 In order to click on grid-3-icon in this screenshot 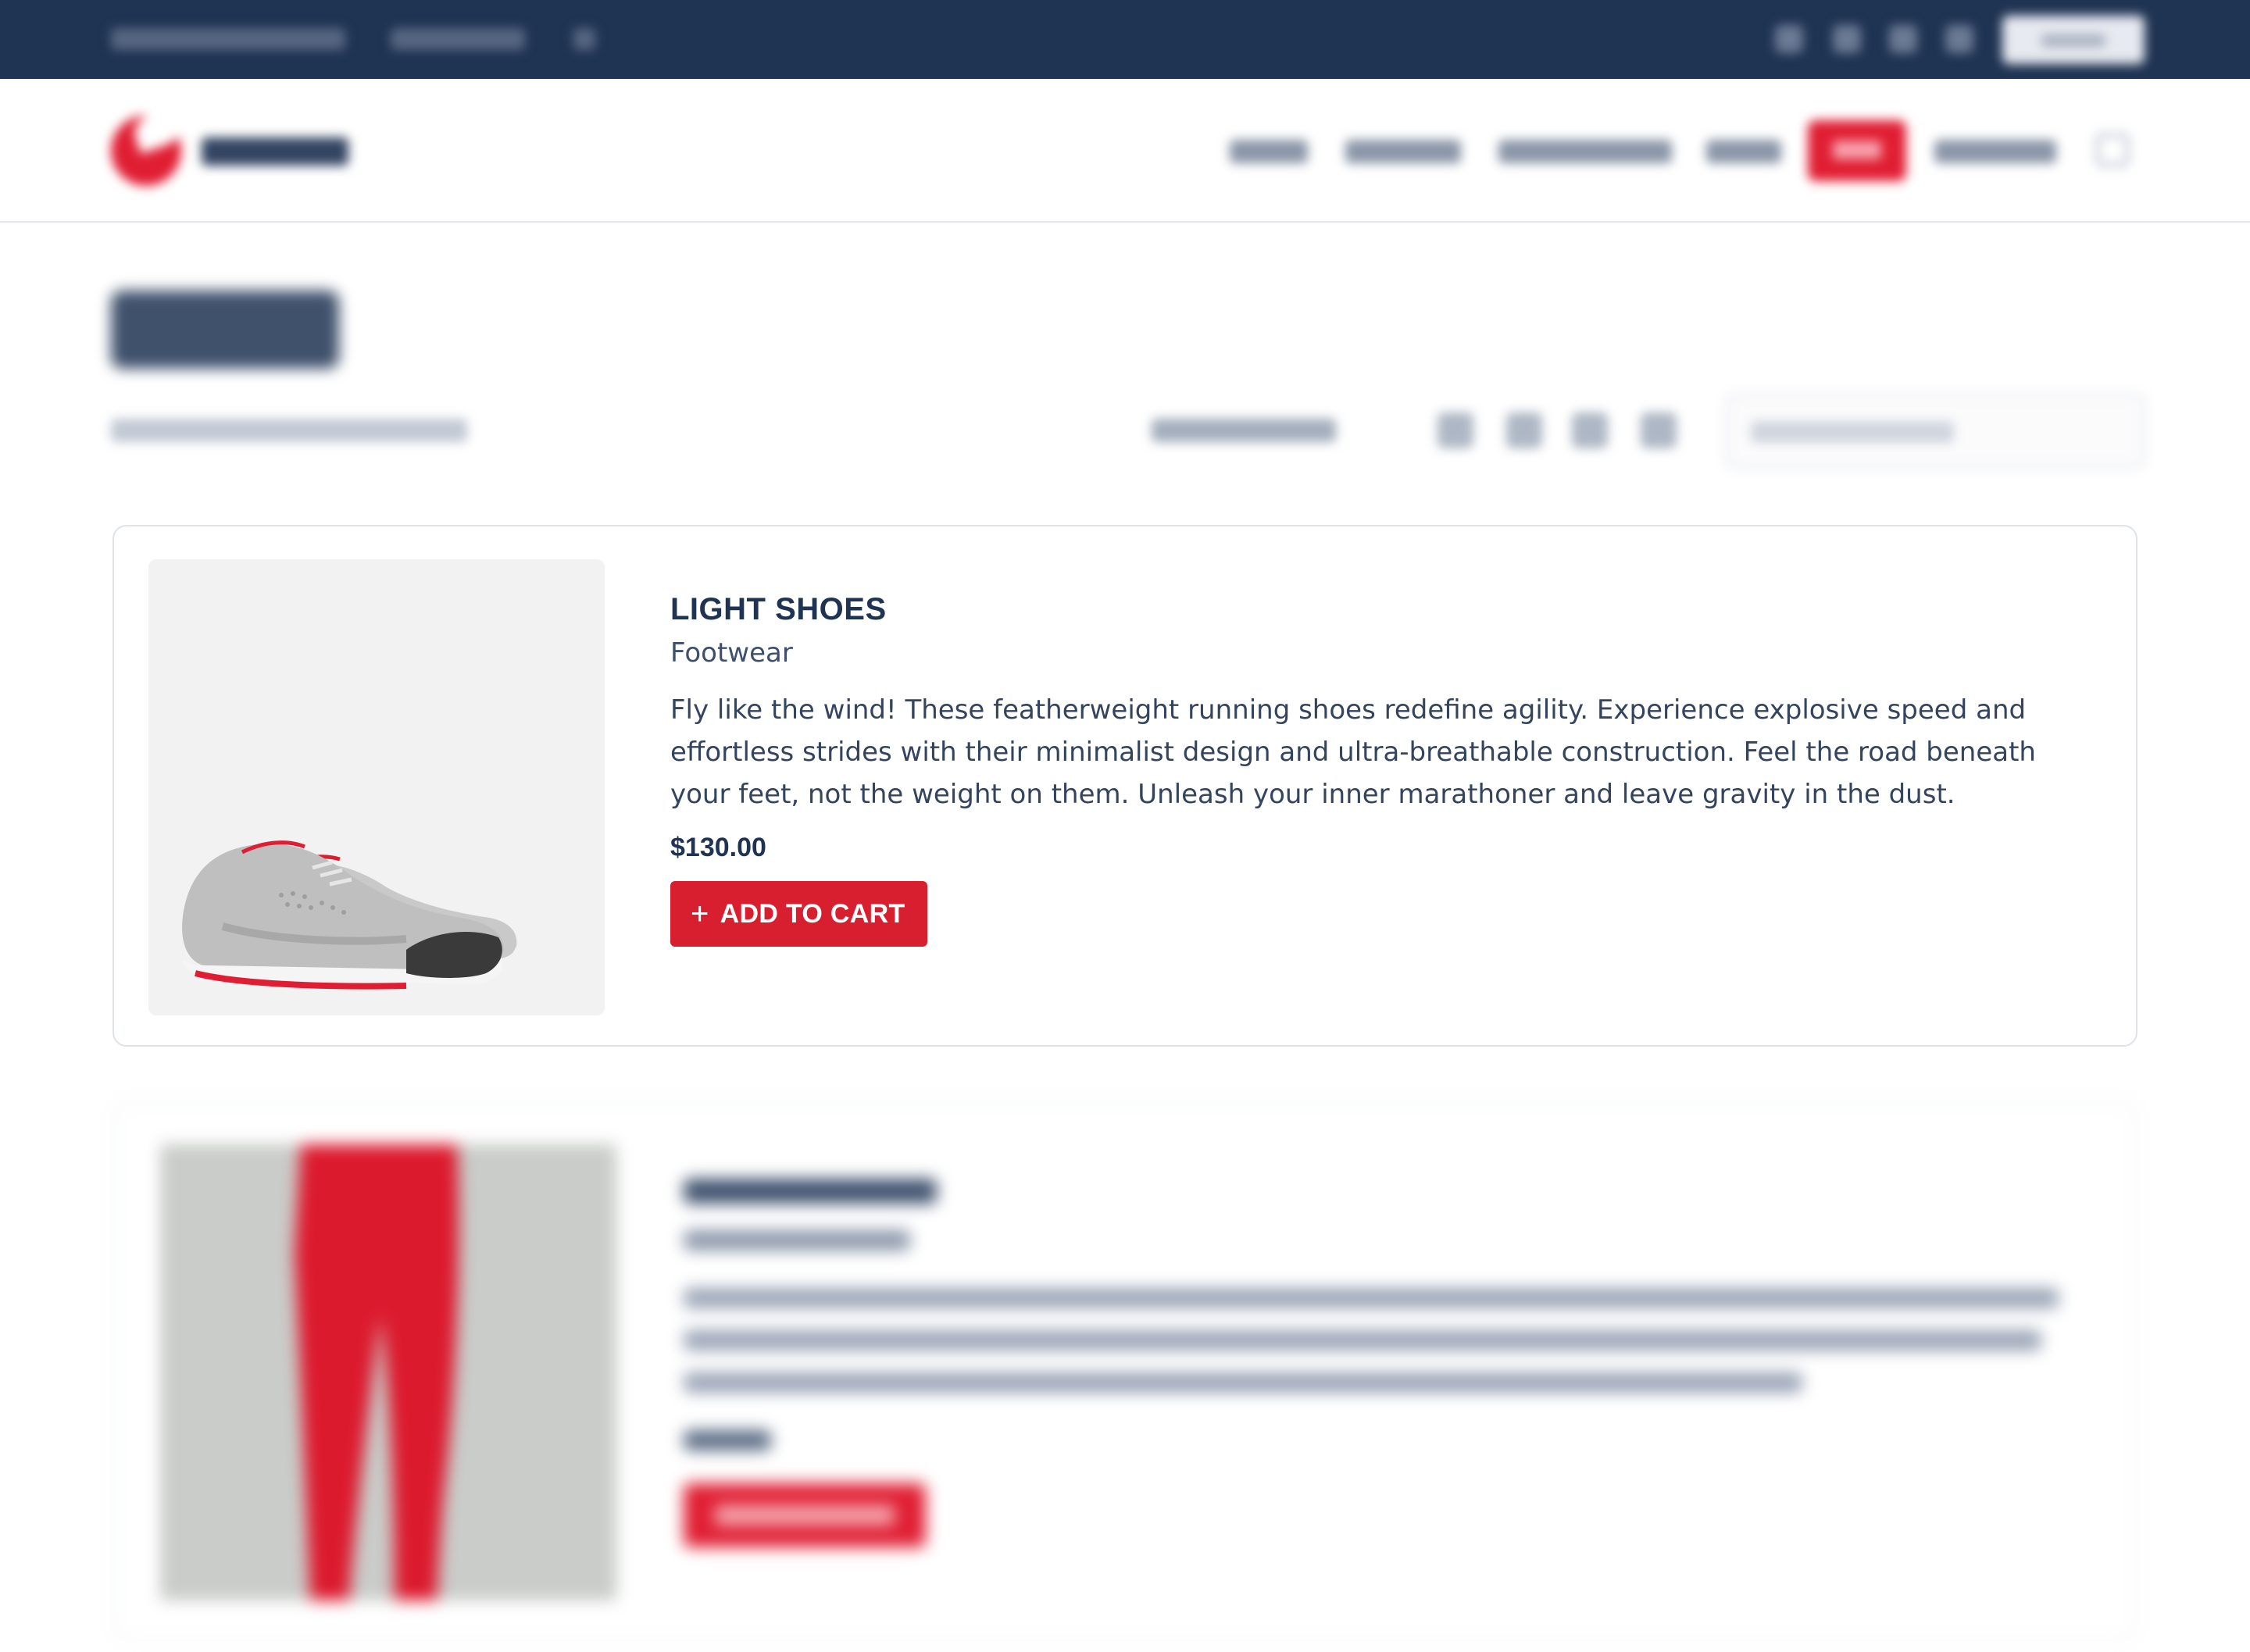, I will do `click(1524, 430)`.